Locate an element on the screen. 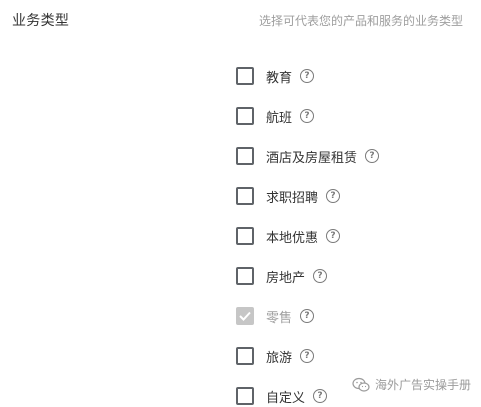  option-label: 本地优惠 is located at coordinates (292, 238).